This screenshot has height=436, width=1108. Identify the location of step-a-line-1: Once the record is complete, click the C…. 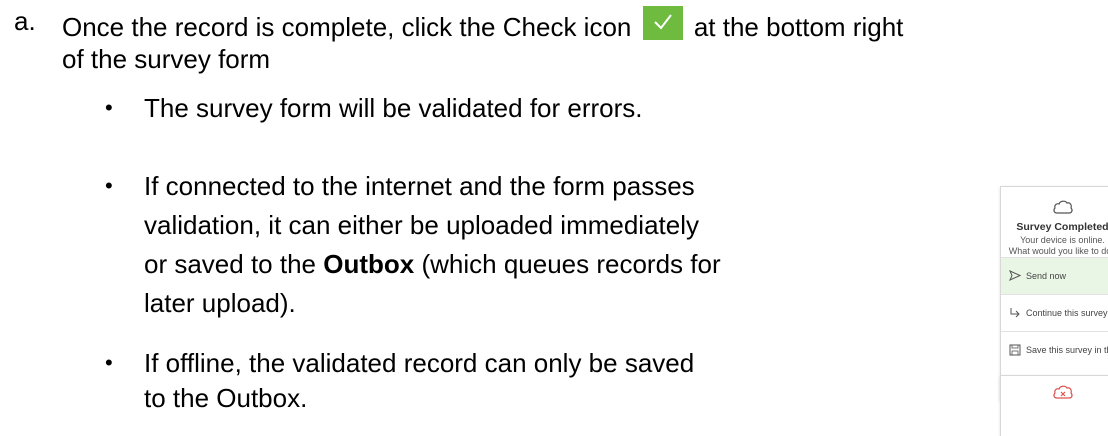
(482, 24).